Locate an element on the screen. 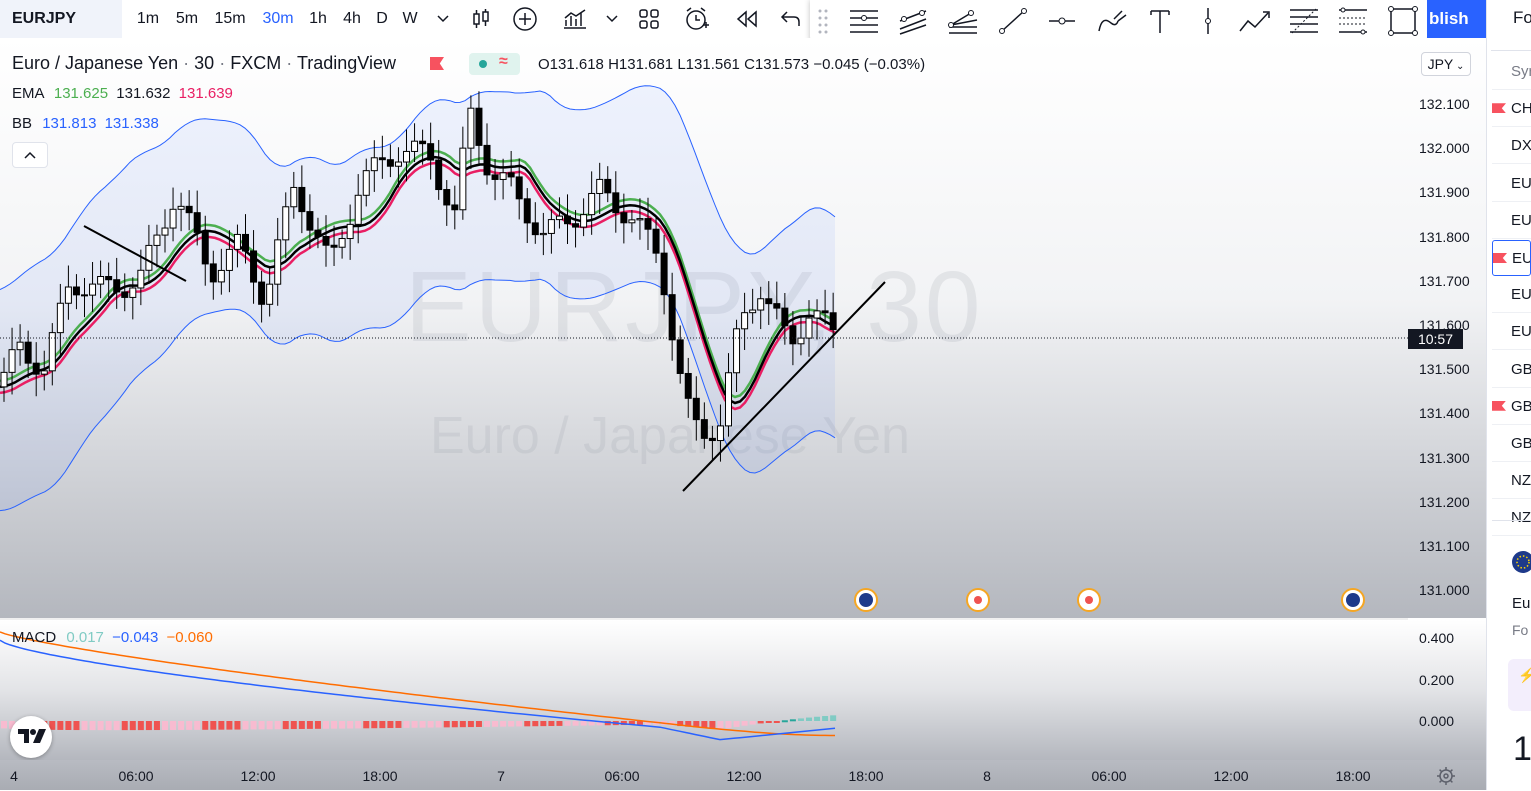 The height and width of the screenshot is (791, 1531). date-range-icon is located at coordinates (1353, 21).